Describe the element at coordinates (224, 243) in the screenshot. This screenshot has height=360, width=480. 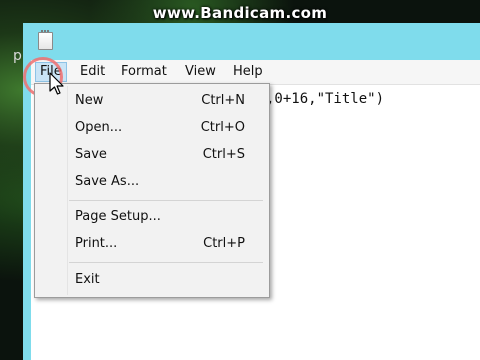
I see `menu-item-shortcut: Ctrl+P` at that location.